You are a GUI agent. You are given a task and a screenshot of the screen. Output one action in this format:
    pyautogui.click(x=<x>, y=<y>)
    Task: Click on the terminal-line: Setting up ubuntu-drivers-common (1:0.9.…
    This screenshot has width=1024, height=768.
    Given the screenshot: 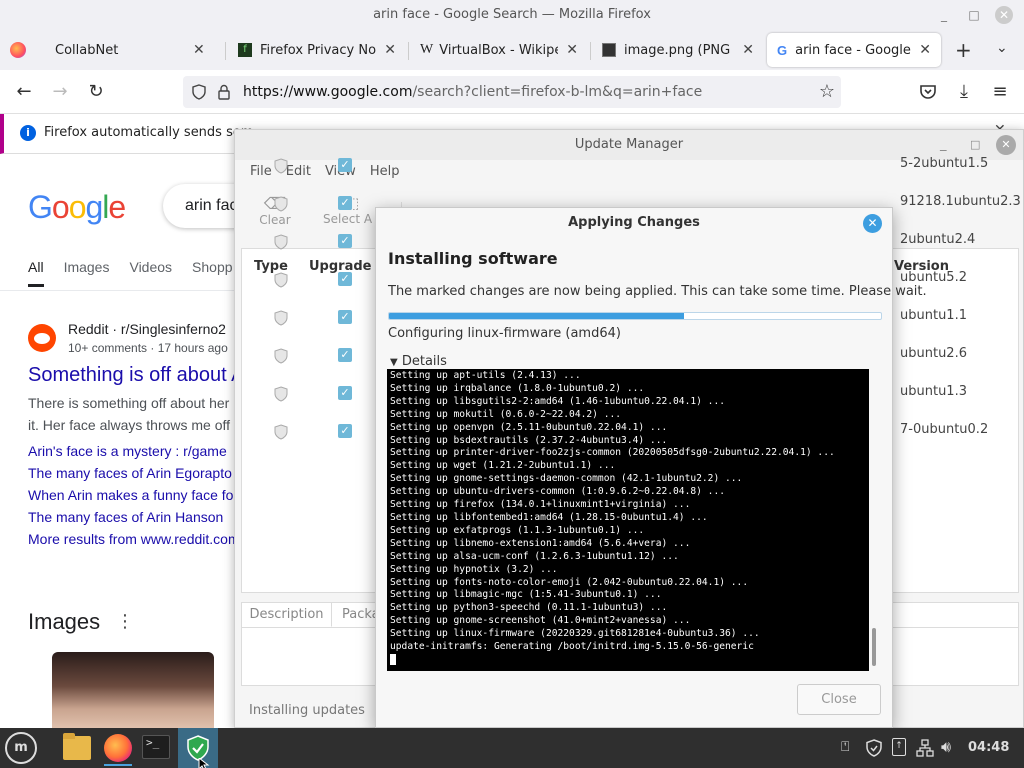 What is the action you would take?
    pyautogui.click(x=558, y=492)
    